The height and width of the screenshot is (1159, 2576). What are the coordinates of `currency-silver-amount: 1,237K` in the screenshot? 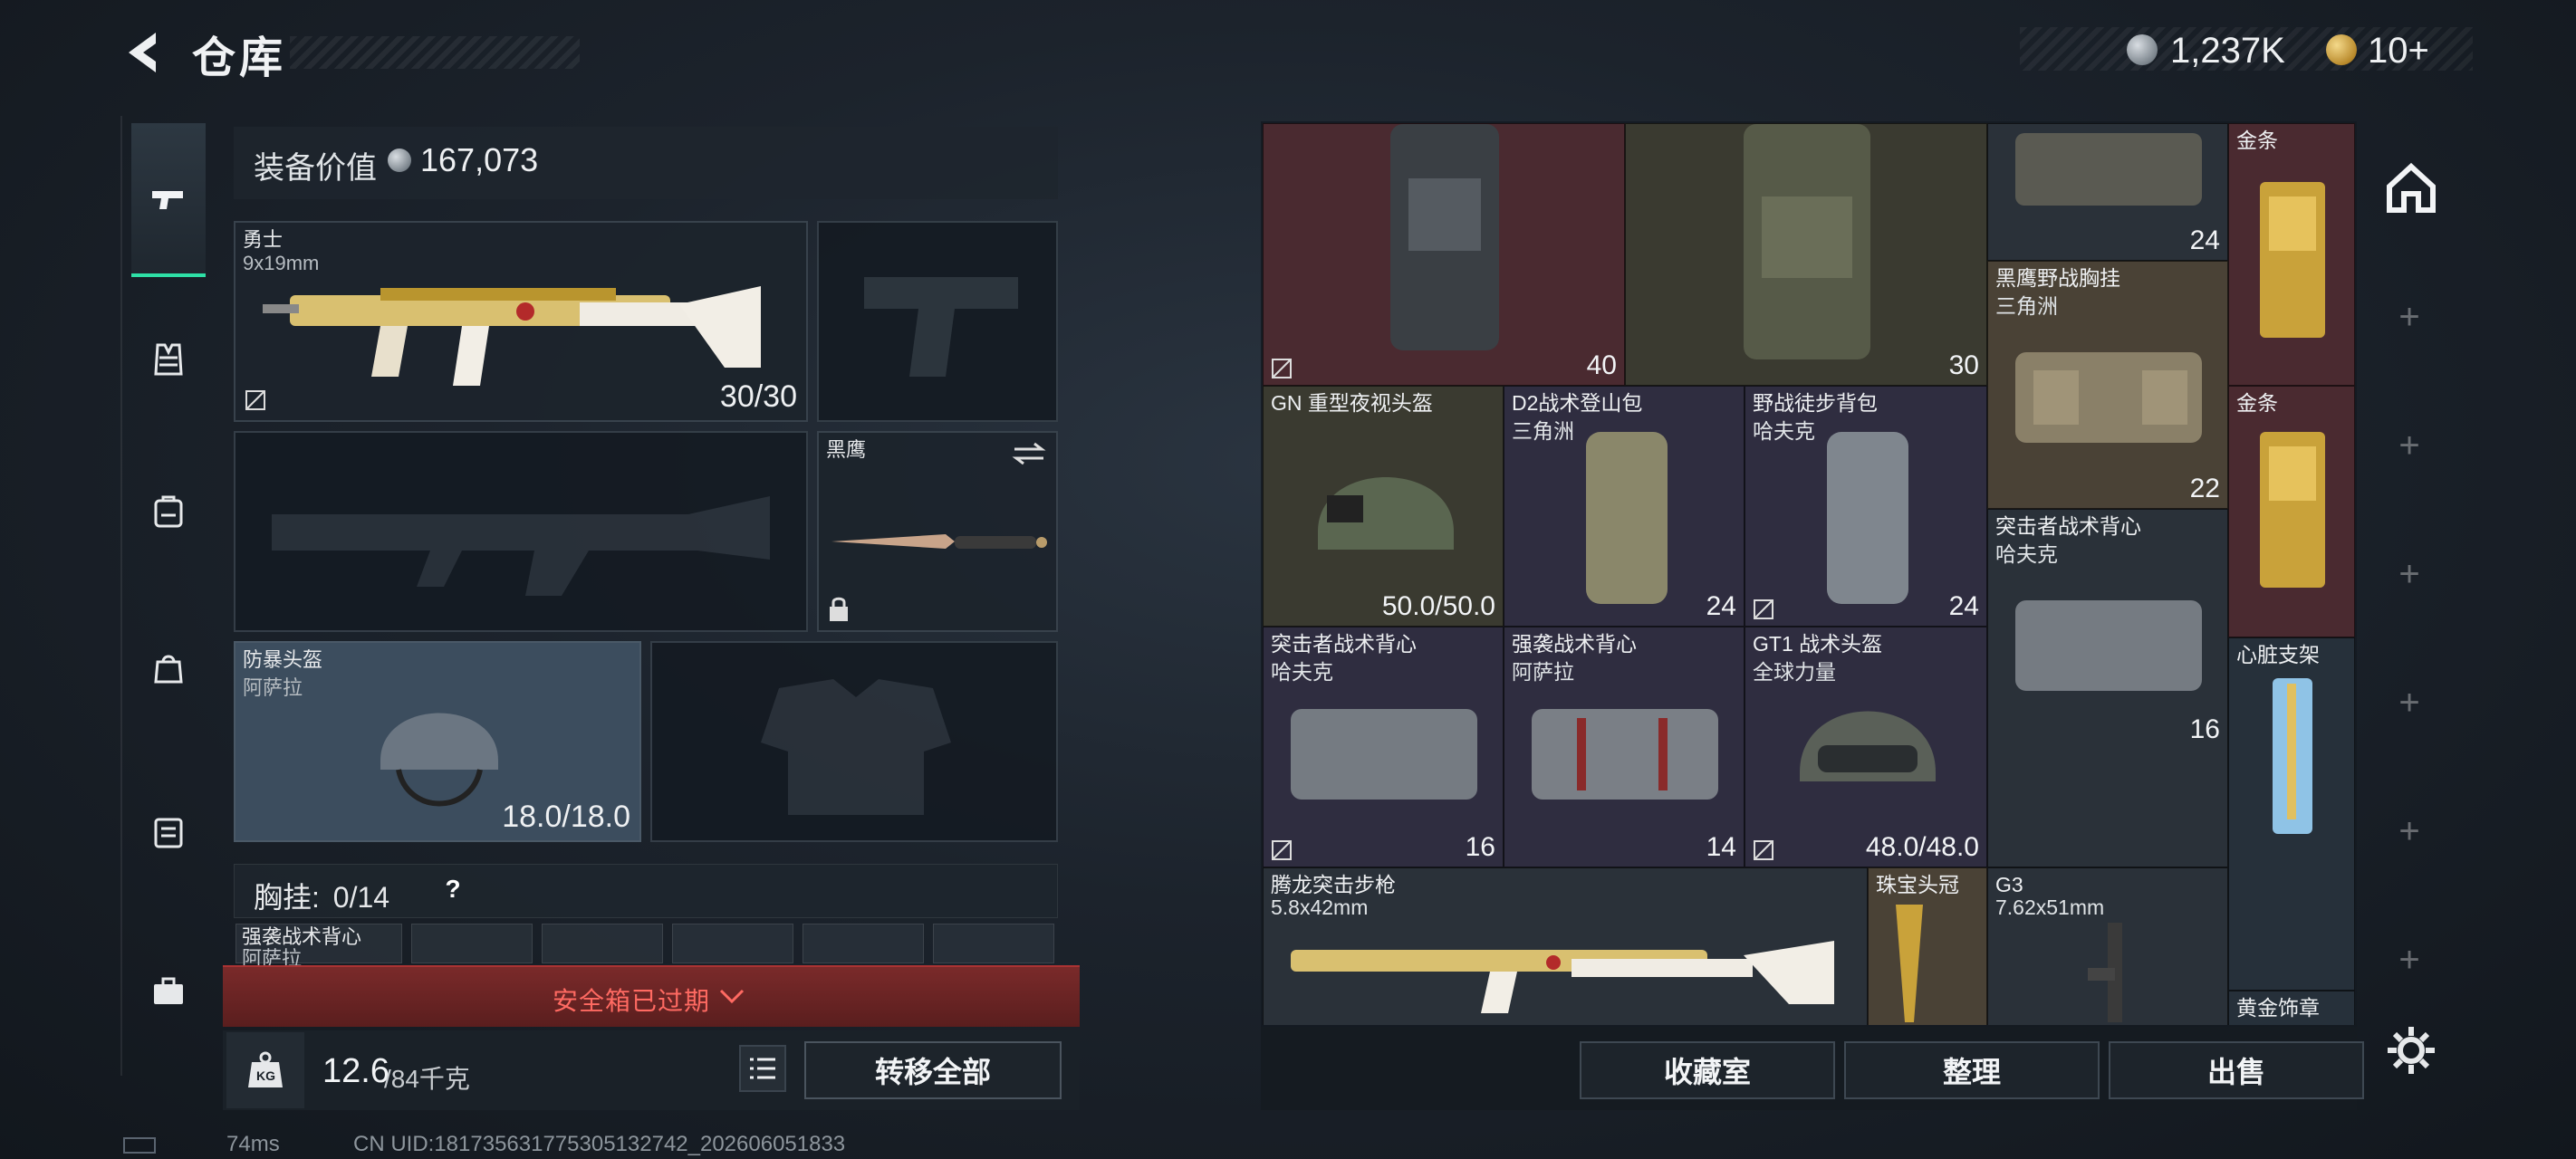 It's located at (2227, 51).